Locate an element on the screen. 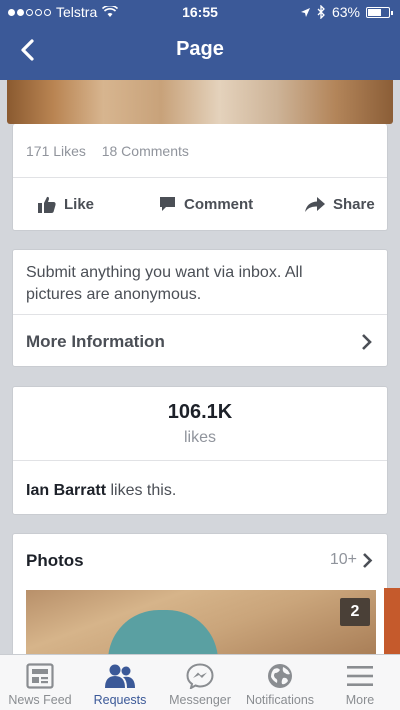 Image resolution: width=400 pixels, height=710 pixels. header-bar: Telstra 16:55 63% Page is located at coordinates (200, 40).